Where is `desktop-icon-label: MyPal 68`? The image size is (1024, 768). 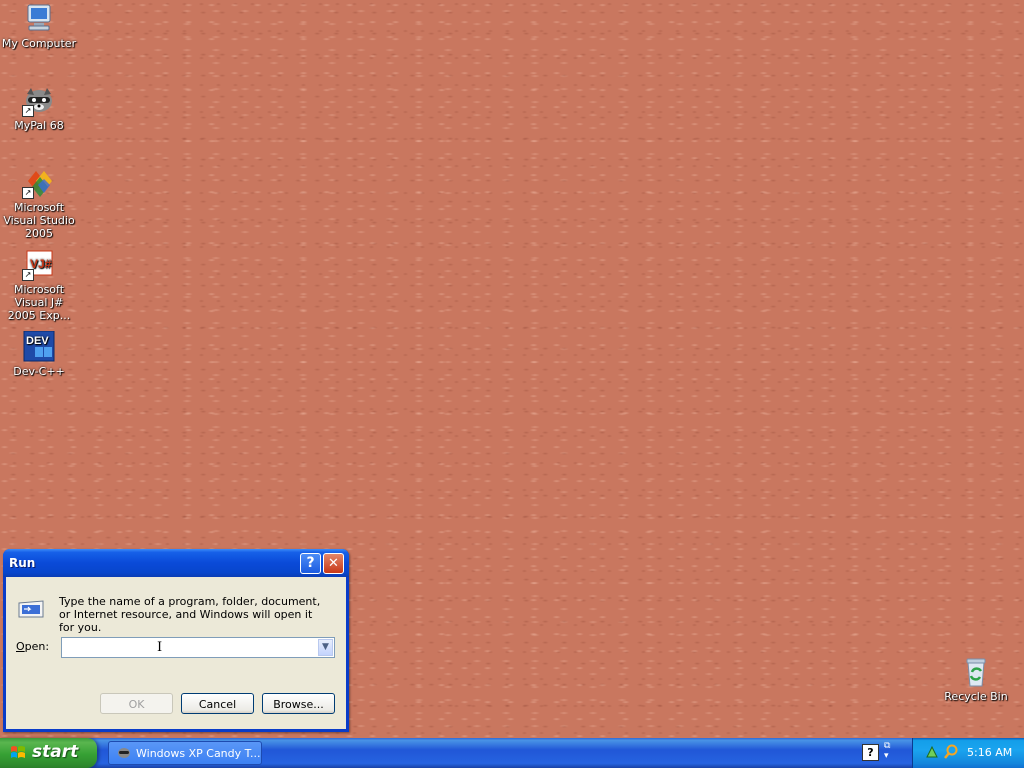 desktop-icon-label: MyPal 68 is located at coordinates (39, 125).